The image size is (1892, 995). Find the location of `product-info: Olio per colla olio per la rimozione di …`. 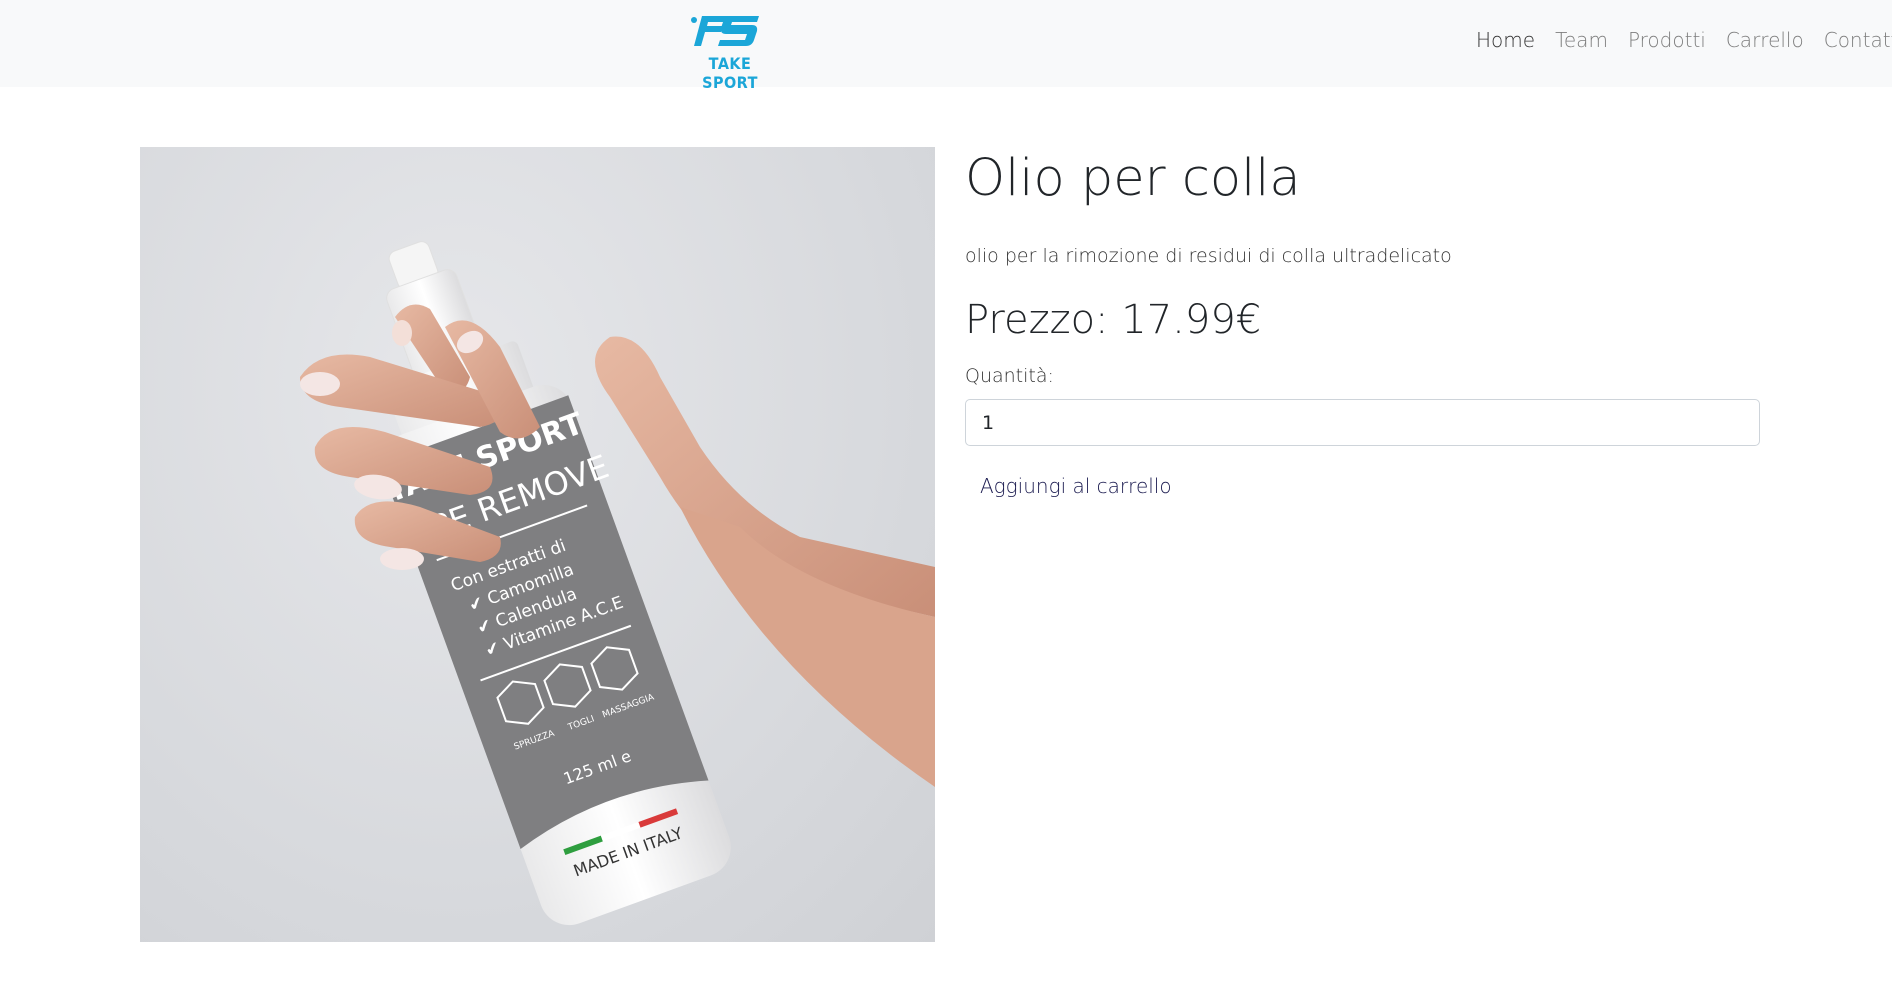

product-info: Olio per colla olio per la rimozione di … is located at coordinates (1362, 322).